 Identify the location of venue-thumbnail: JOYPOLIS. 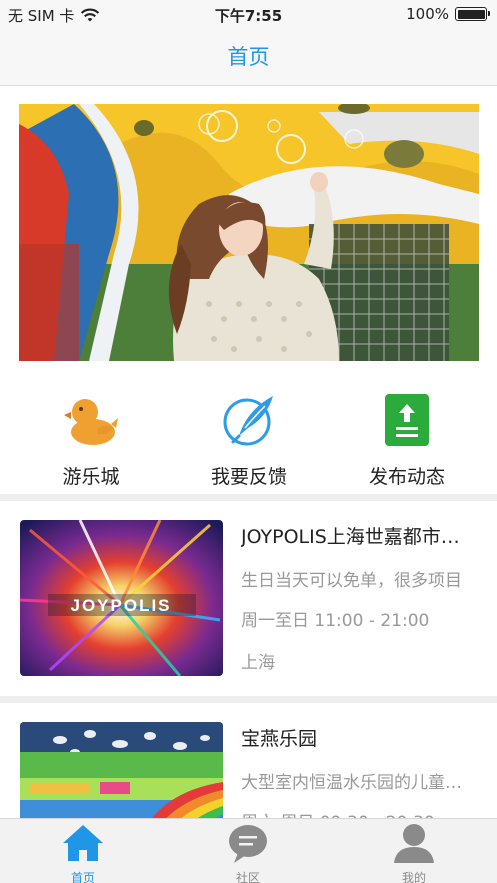
(121, 598).